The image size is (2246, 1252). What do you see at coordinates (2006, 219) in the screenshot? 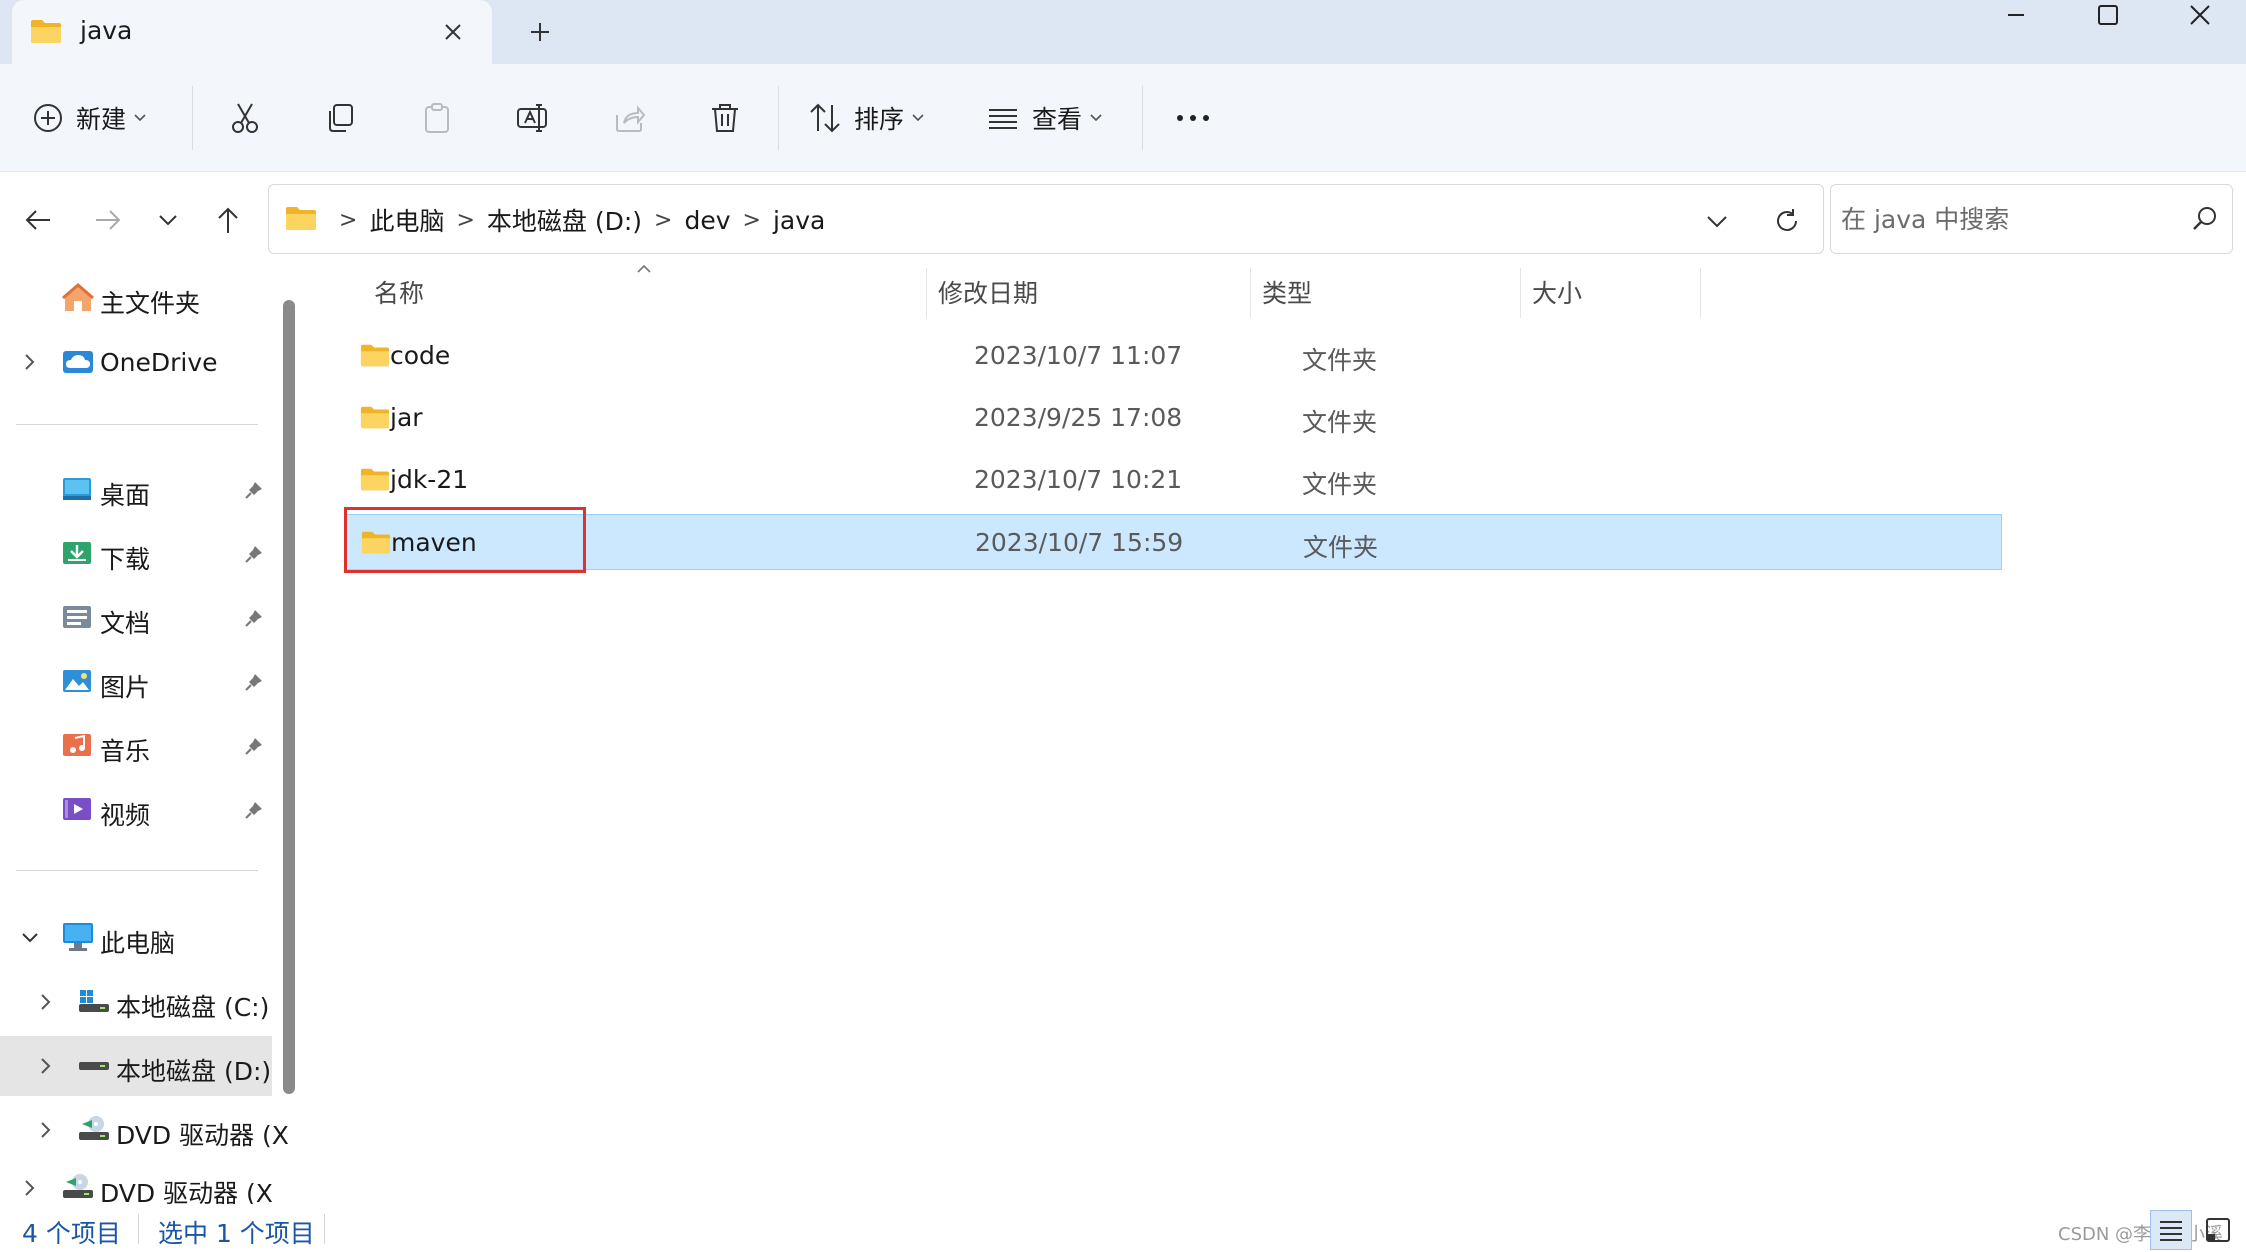
I see `search-input` at bounding box center [2006, 219].